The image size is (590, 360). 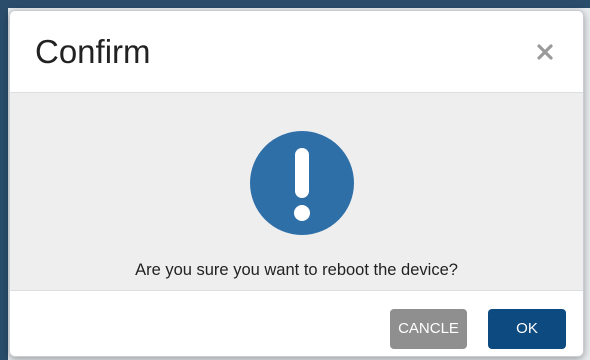 I want to click on close-button, so click(x=545, y=52).